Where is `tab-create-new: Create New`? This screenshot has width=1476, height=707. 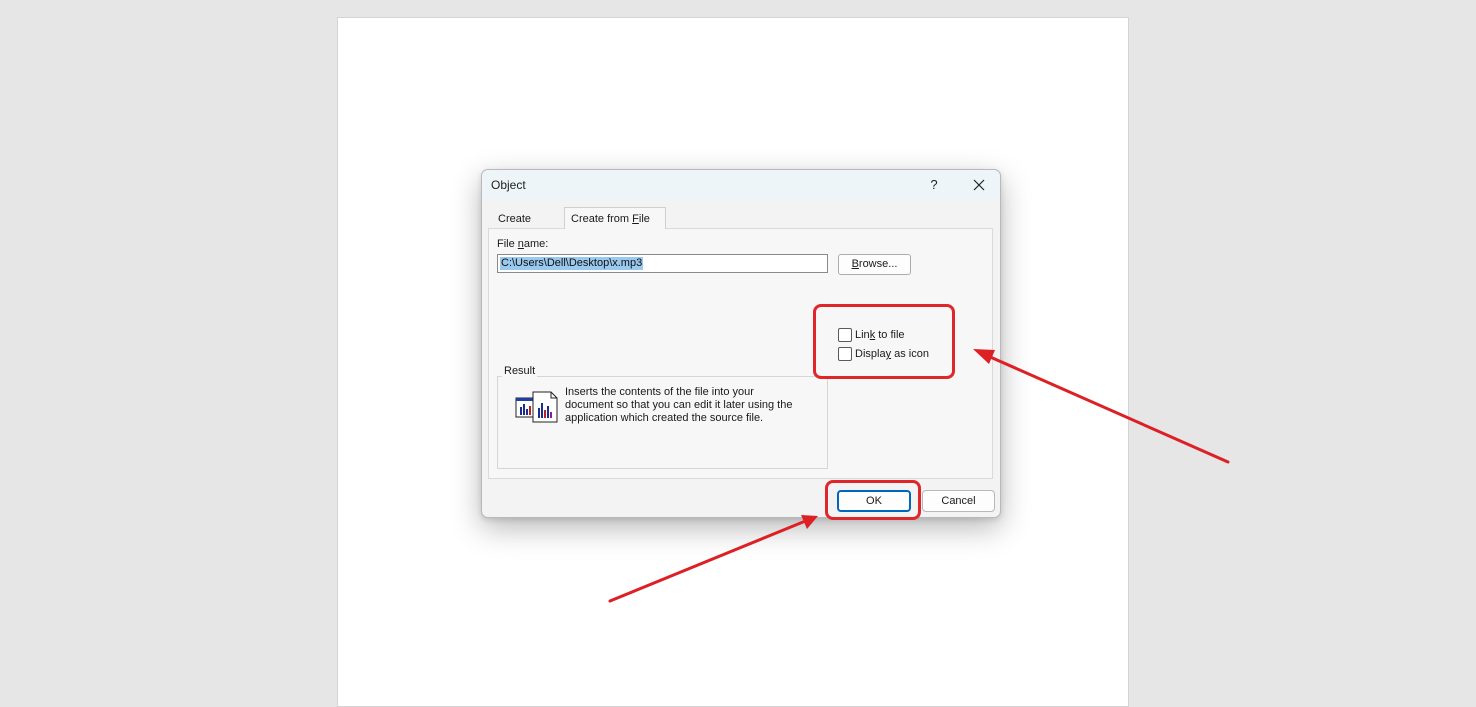 tab-create-new: Create New is located at coordinates (527, 227).